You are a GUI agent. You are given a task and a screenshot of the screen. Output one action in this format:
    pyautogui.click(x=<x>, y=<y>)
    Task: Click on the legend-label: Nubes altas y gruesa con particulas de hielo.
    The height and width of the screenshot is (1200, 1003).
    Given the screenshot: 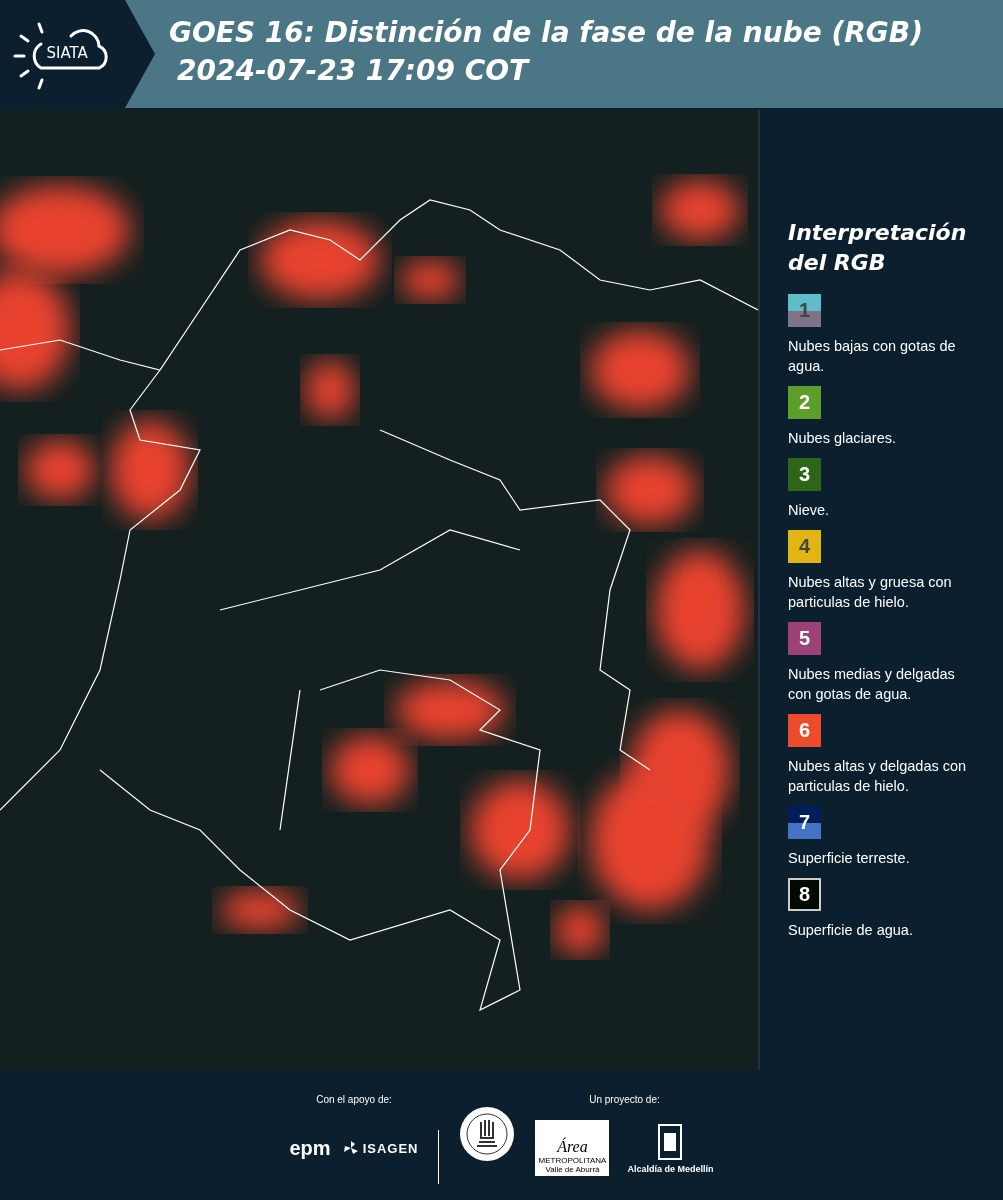 What is the action you would take?
    pyautogui.click(x=870, y=592)
    